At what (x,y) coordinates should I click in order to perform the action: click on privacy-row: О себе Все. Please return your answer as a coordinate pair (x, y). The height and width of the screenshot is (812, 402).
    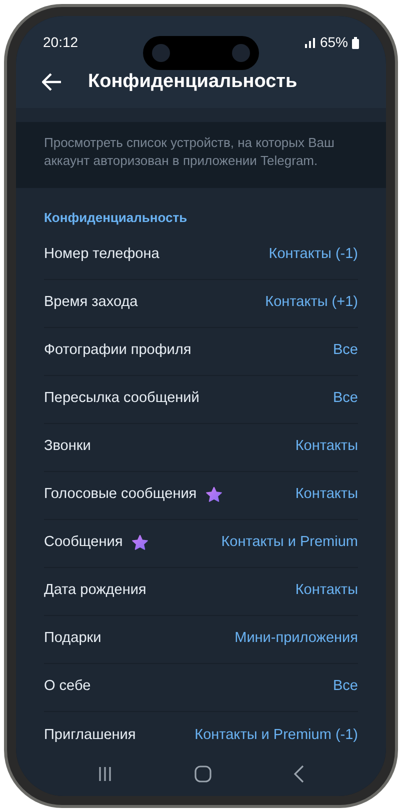
    Looking at the image, I should click on (201, 688).